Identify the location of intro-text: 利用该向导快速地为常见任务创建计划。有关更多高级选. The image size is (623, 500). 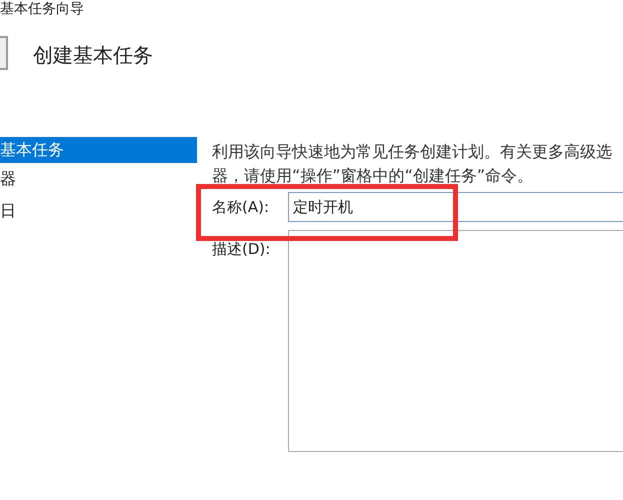
(412, 152).